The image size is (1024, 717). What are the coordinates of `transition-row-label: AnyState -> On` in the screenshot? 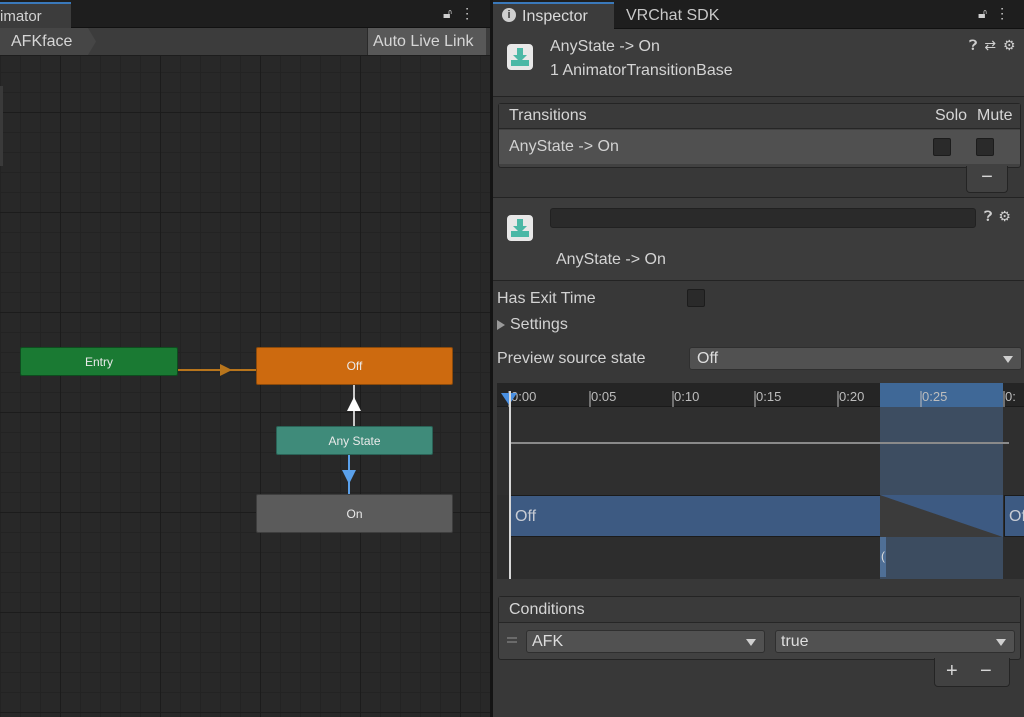 It's located at (564, 146).